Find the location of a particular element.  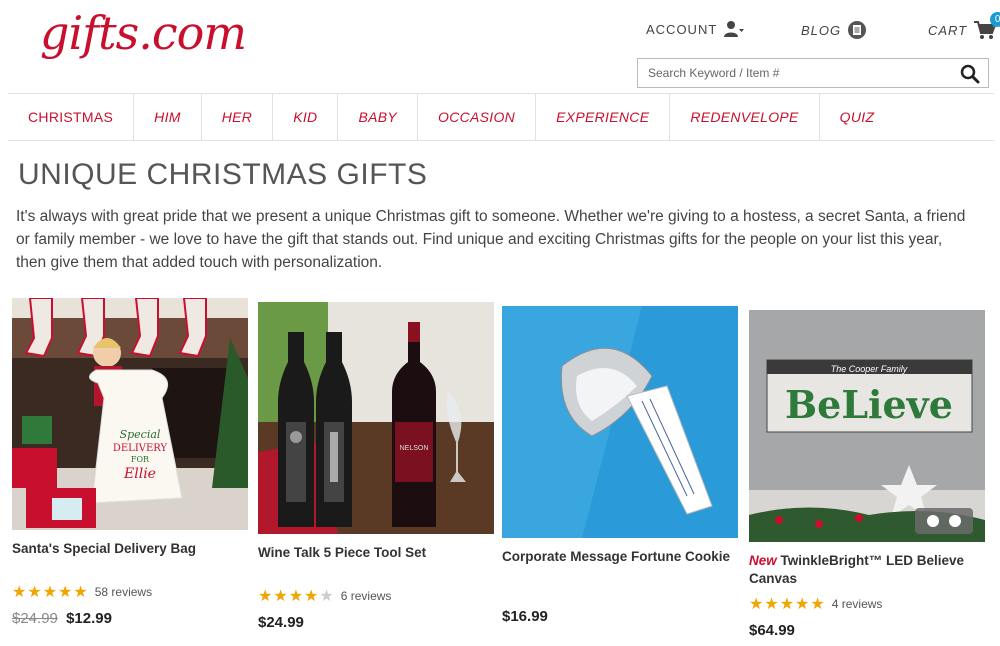

four-half-stars-icon: ★★★★★ is located at coordinates (296, 596).